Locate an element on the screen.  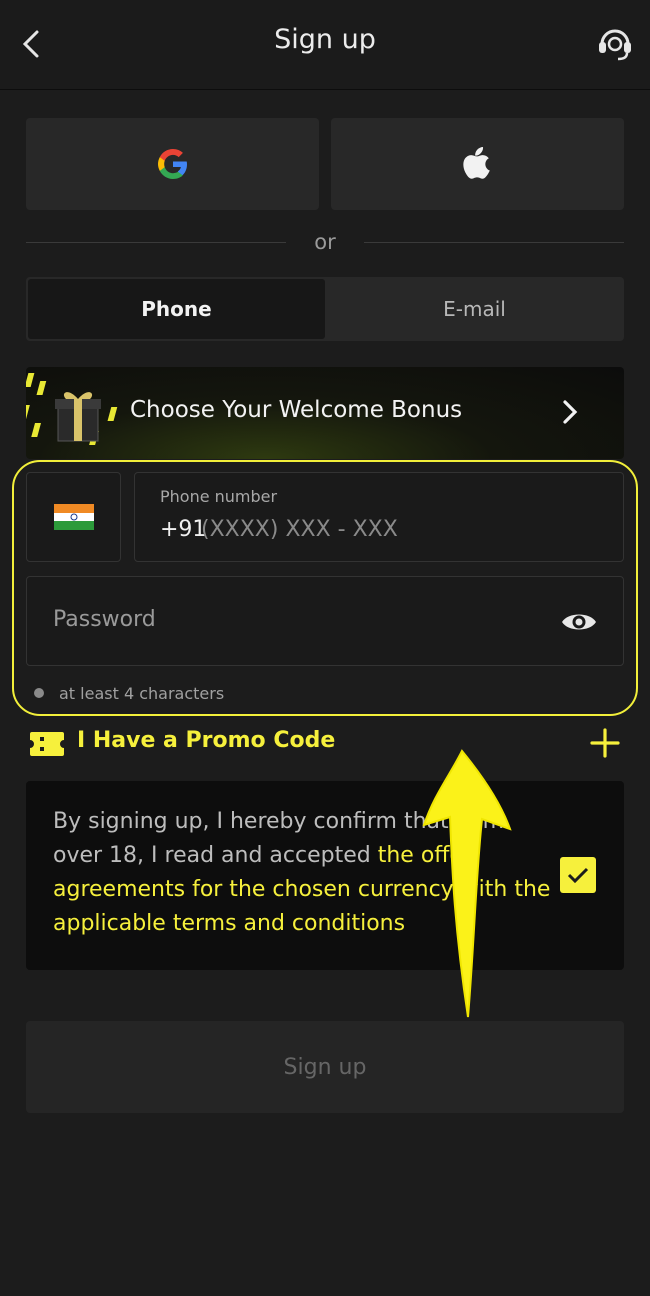
google-signin-button is located at coordinates (172, 164).